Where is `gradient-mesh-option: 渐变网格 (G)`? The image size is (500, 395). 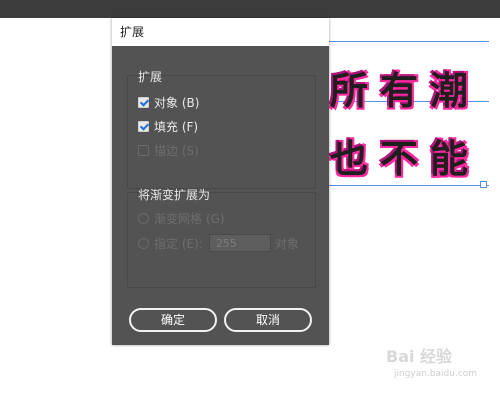 gradient-mesh-option: 渐变网格 (G) is located at coordinates (181, 218).